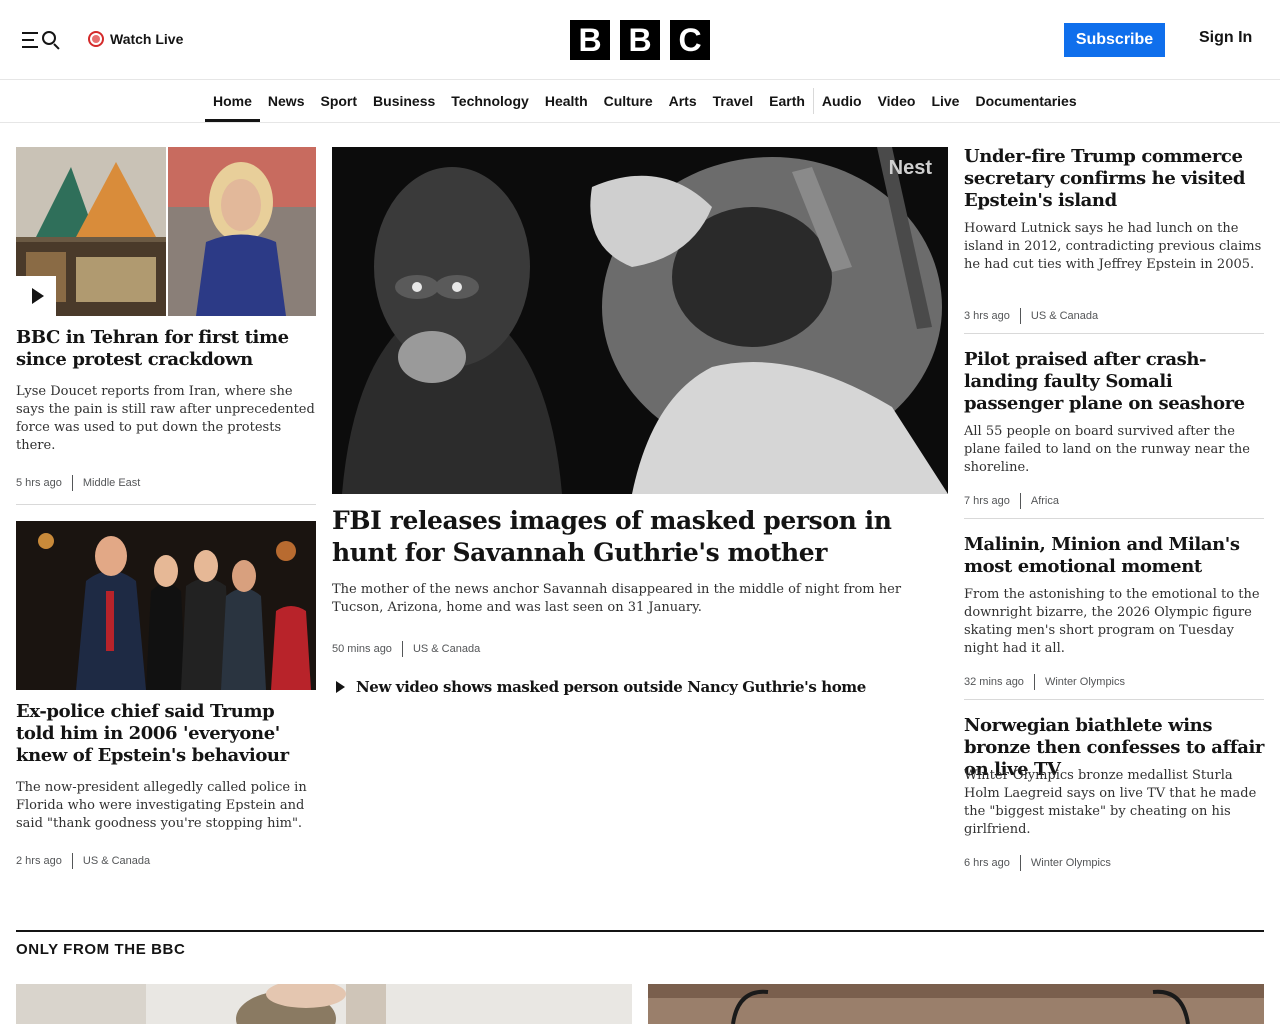 This screenshot has height=1024, width=1280. What do you see at coordinates (232, 101) in the screenshot?
I see `nav-item-home: Home` at bounding box center [232, 101].